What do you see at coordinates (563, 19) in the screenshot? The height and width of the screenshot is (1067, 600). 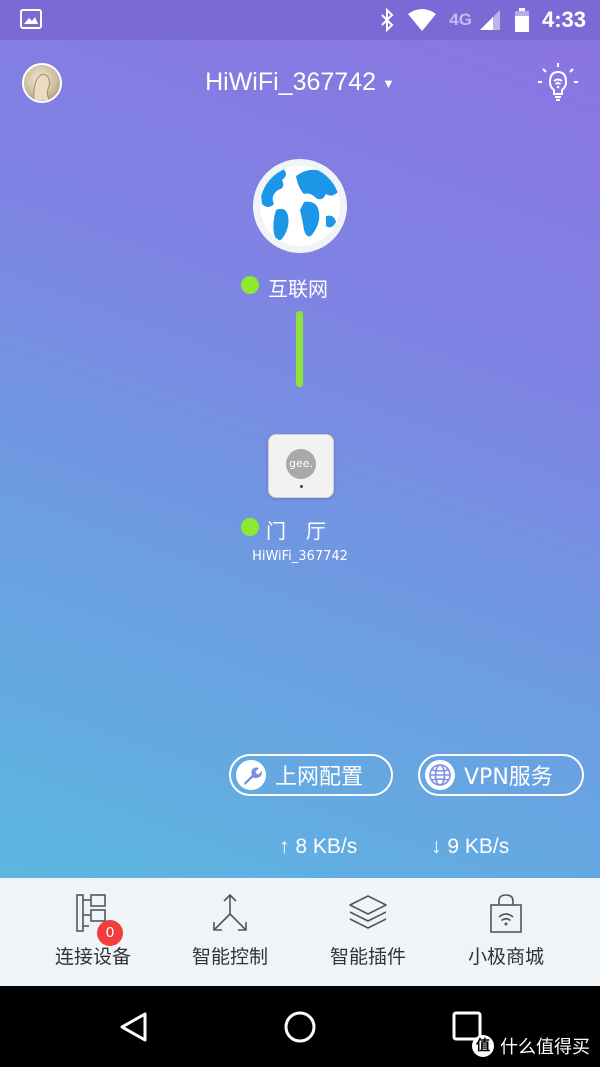 I see `clock: 4:33` at bounding box center [563, 19].